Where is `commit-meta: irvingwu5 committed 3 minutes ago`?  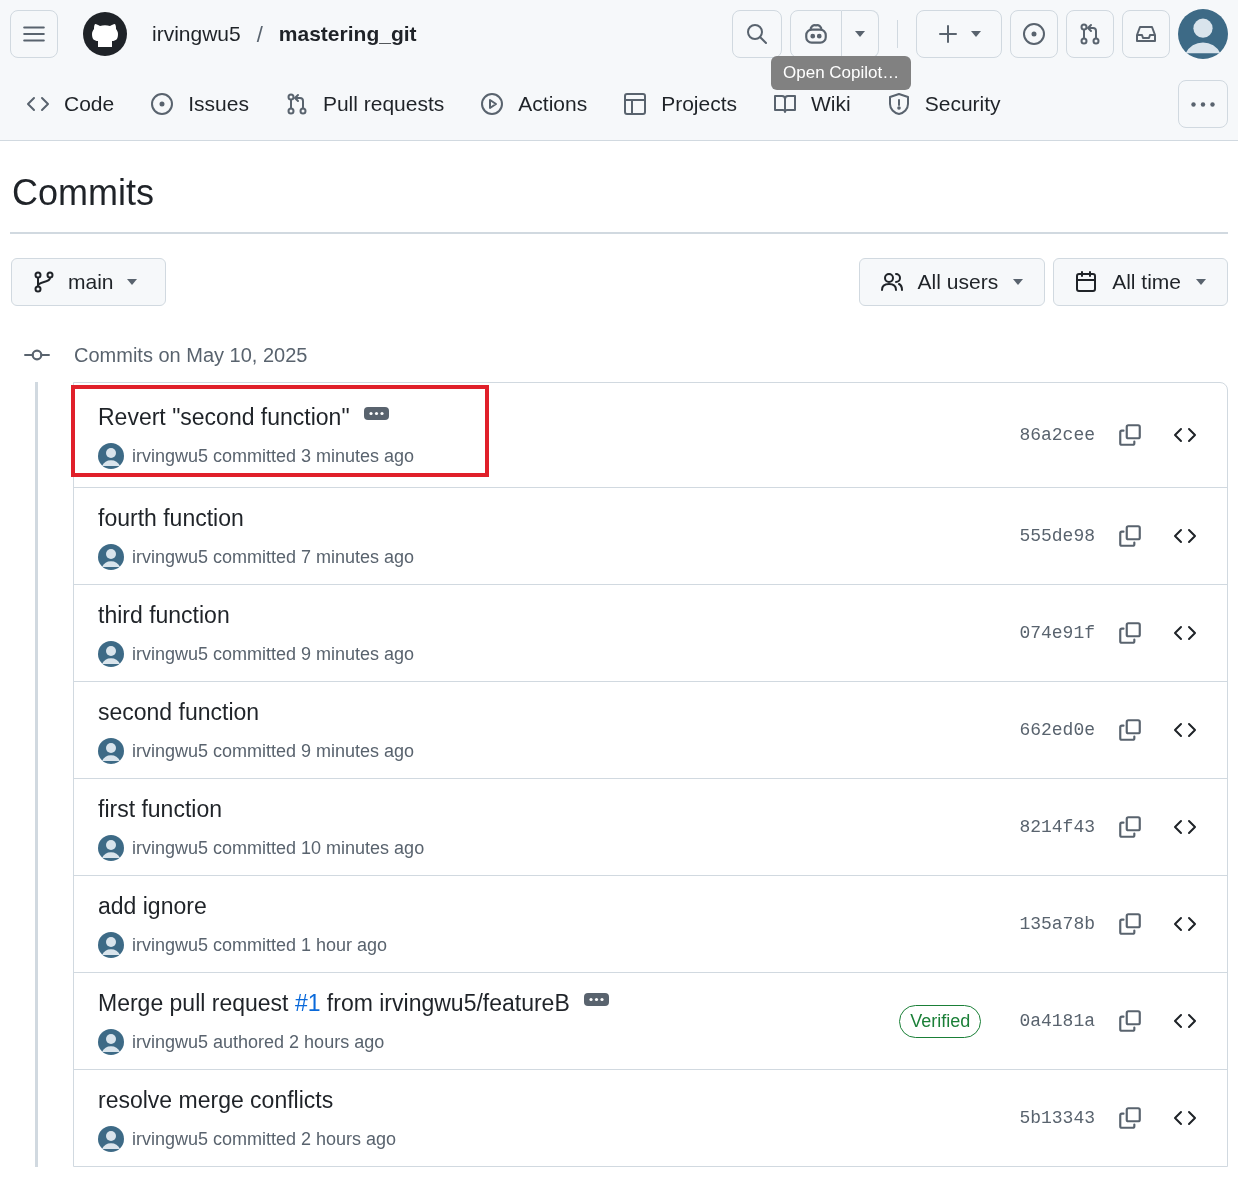
commit-meta: irvingwu5 committed 3 minutes ago is located at coordinates (273, 456).